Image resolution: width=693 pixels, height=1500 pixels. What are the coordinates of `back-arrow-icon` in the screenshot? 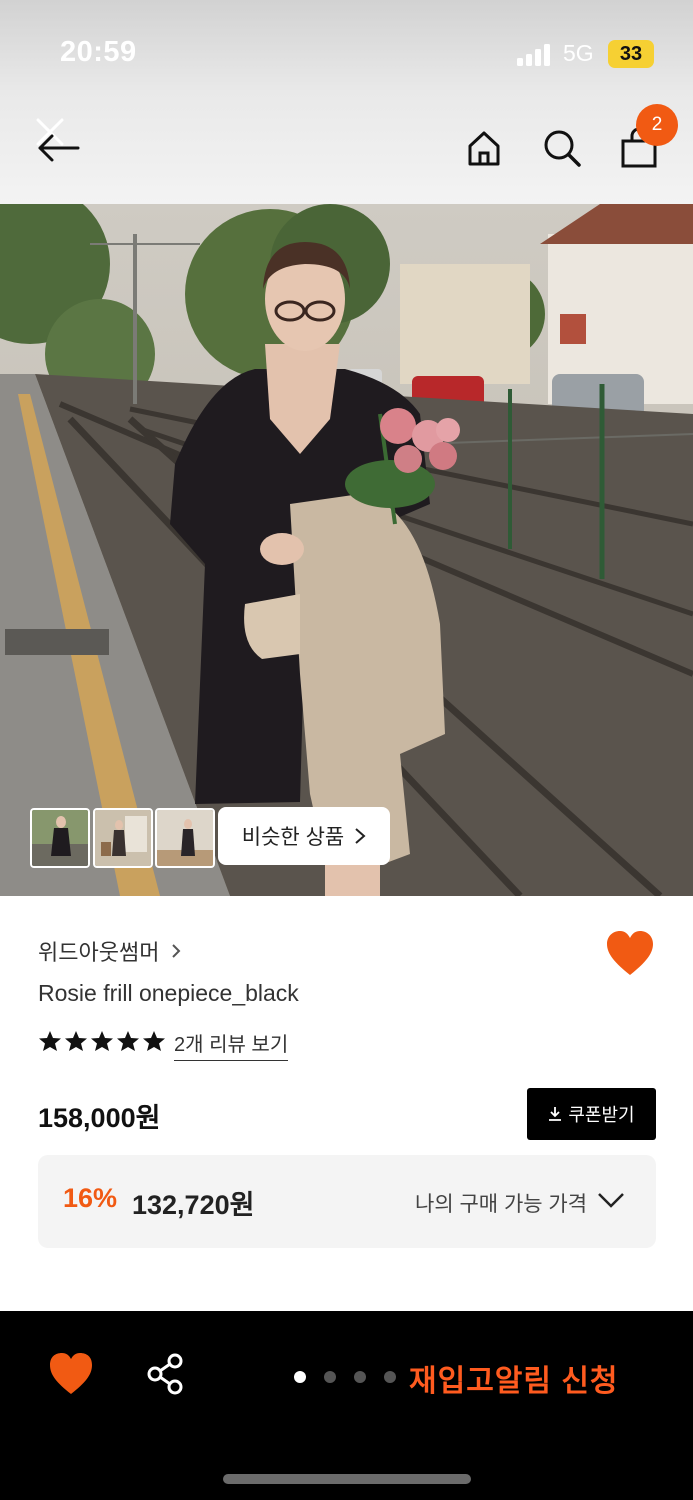 It's located at (58, 140).